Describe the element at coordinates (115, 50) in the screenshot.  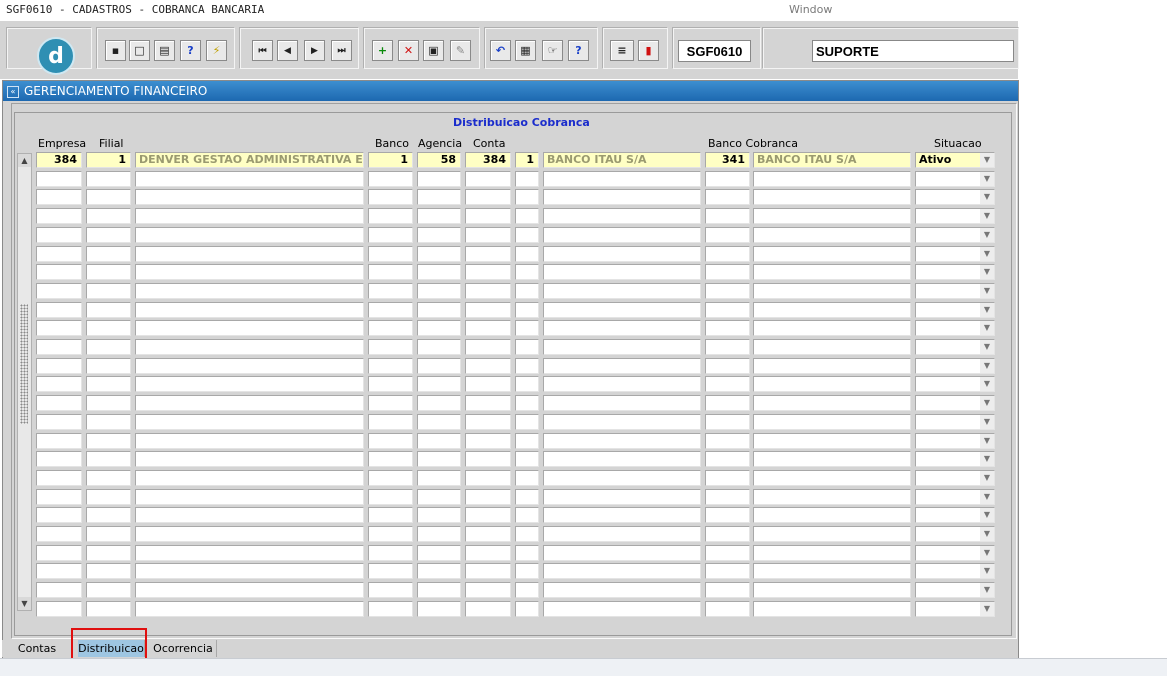
I see `save-button: ▪` at that location.